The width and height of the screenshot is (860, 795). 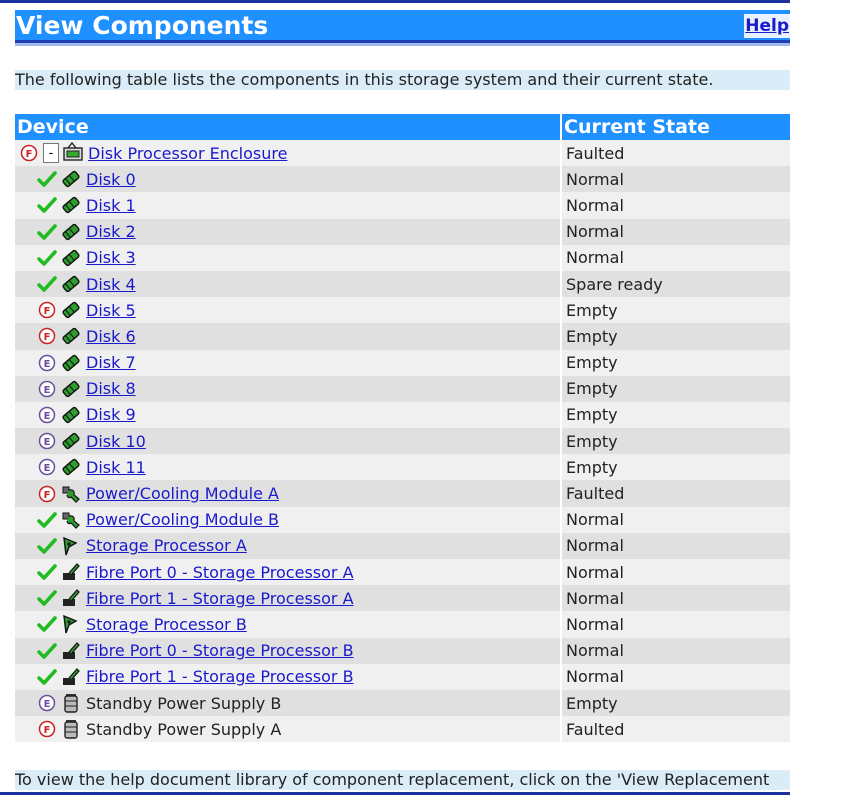 I want to click on device-cell: Fibre Port 1 - Storage Processor B, so click(x=288, y=676).